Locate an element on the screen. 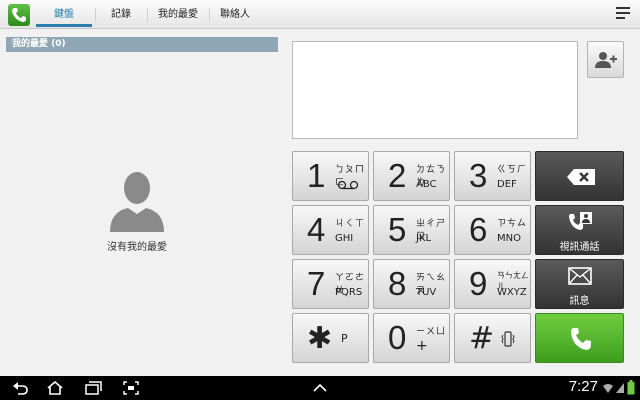 The width and height of the screenshot is (640, 400). wifi-icon is located at coordinates (608, 388).